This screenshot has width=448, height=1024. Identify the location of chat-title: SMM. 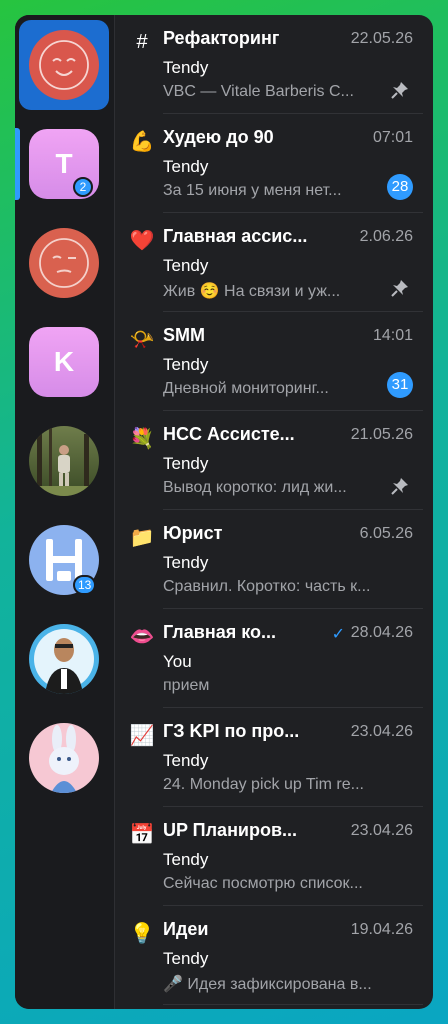
(184, 335).